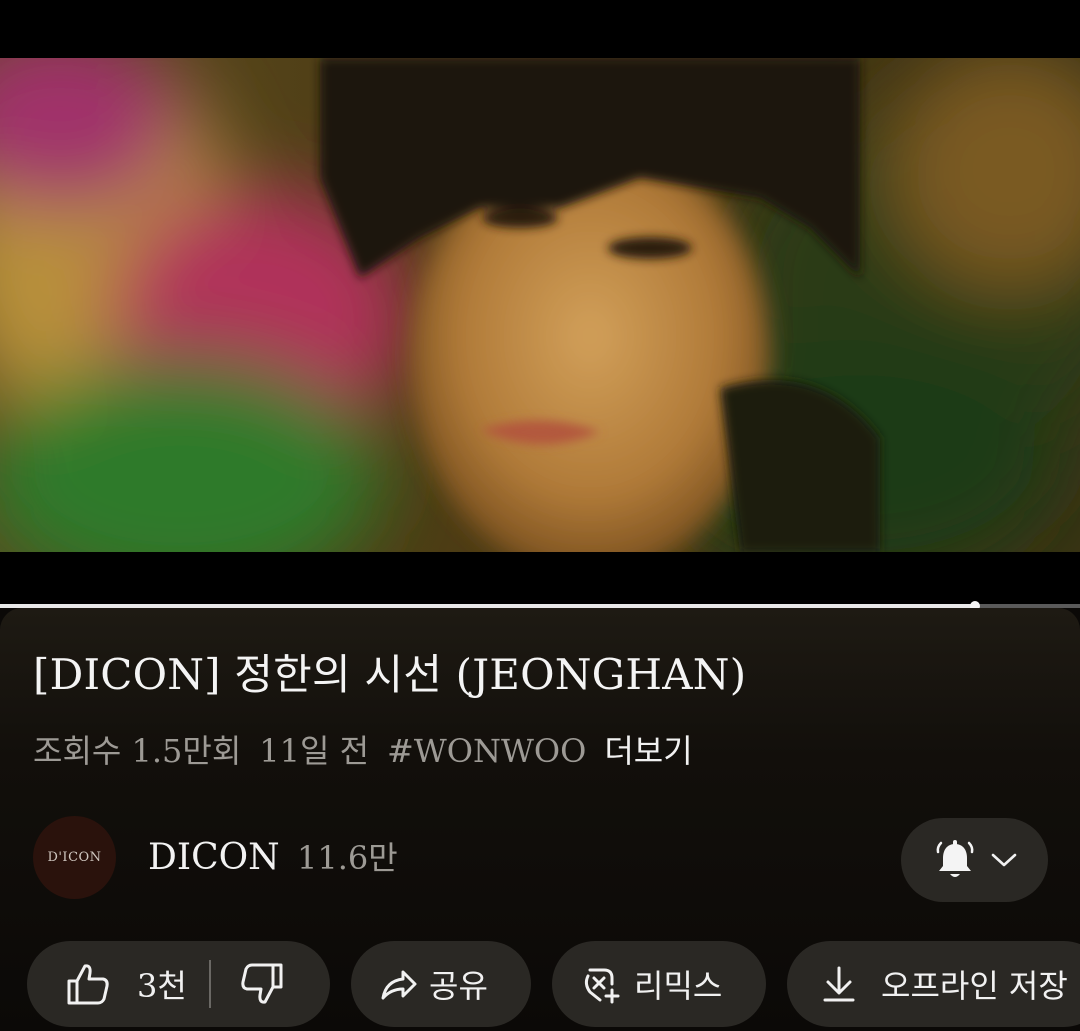  Describe the element at coordinates (162, 984) in the screenshot. I see `like-count: 3천` at that location.